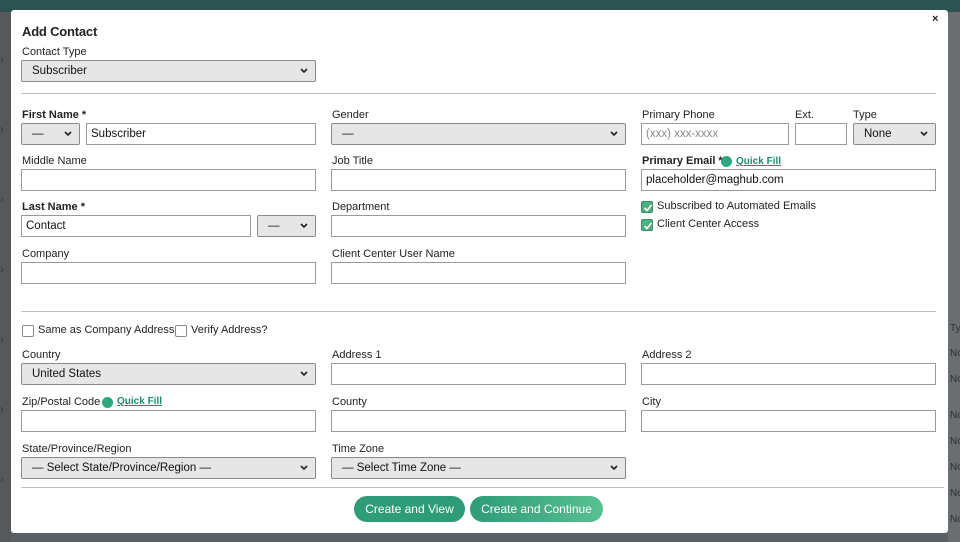 Image resolution: width=960 pixels, height=542 pixels. I want to click on job-title-input, so click(478, 180).